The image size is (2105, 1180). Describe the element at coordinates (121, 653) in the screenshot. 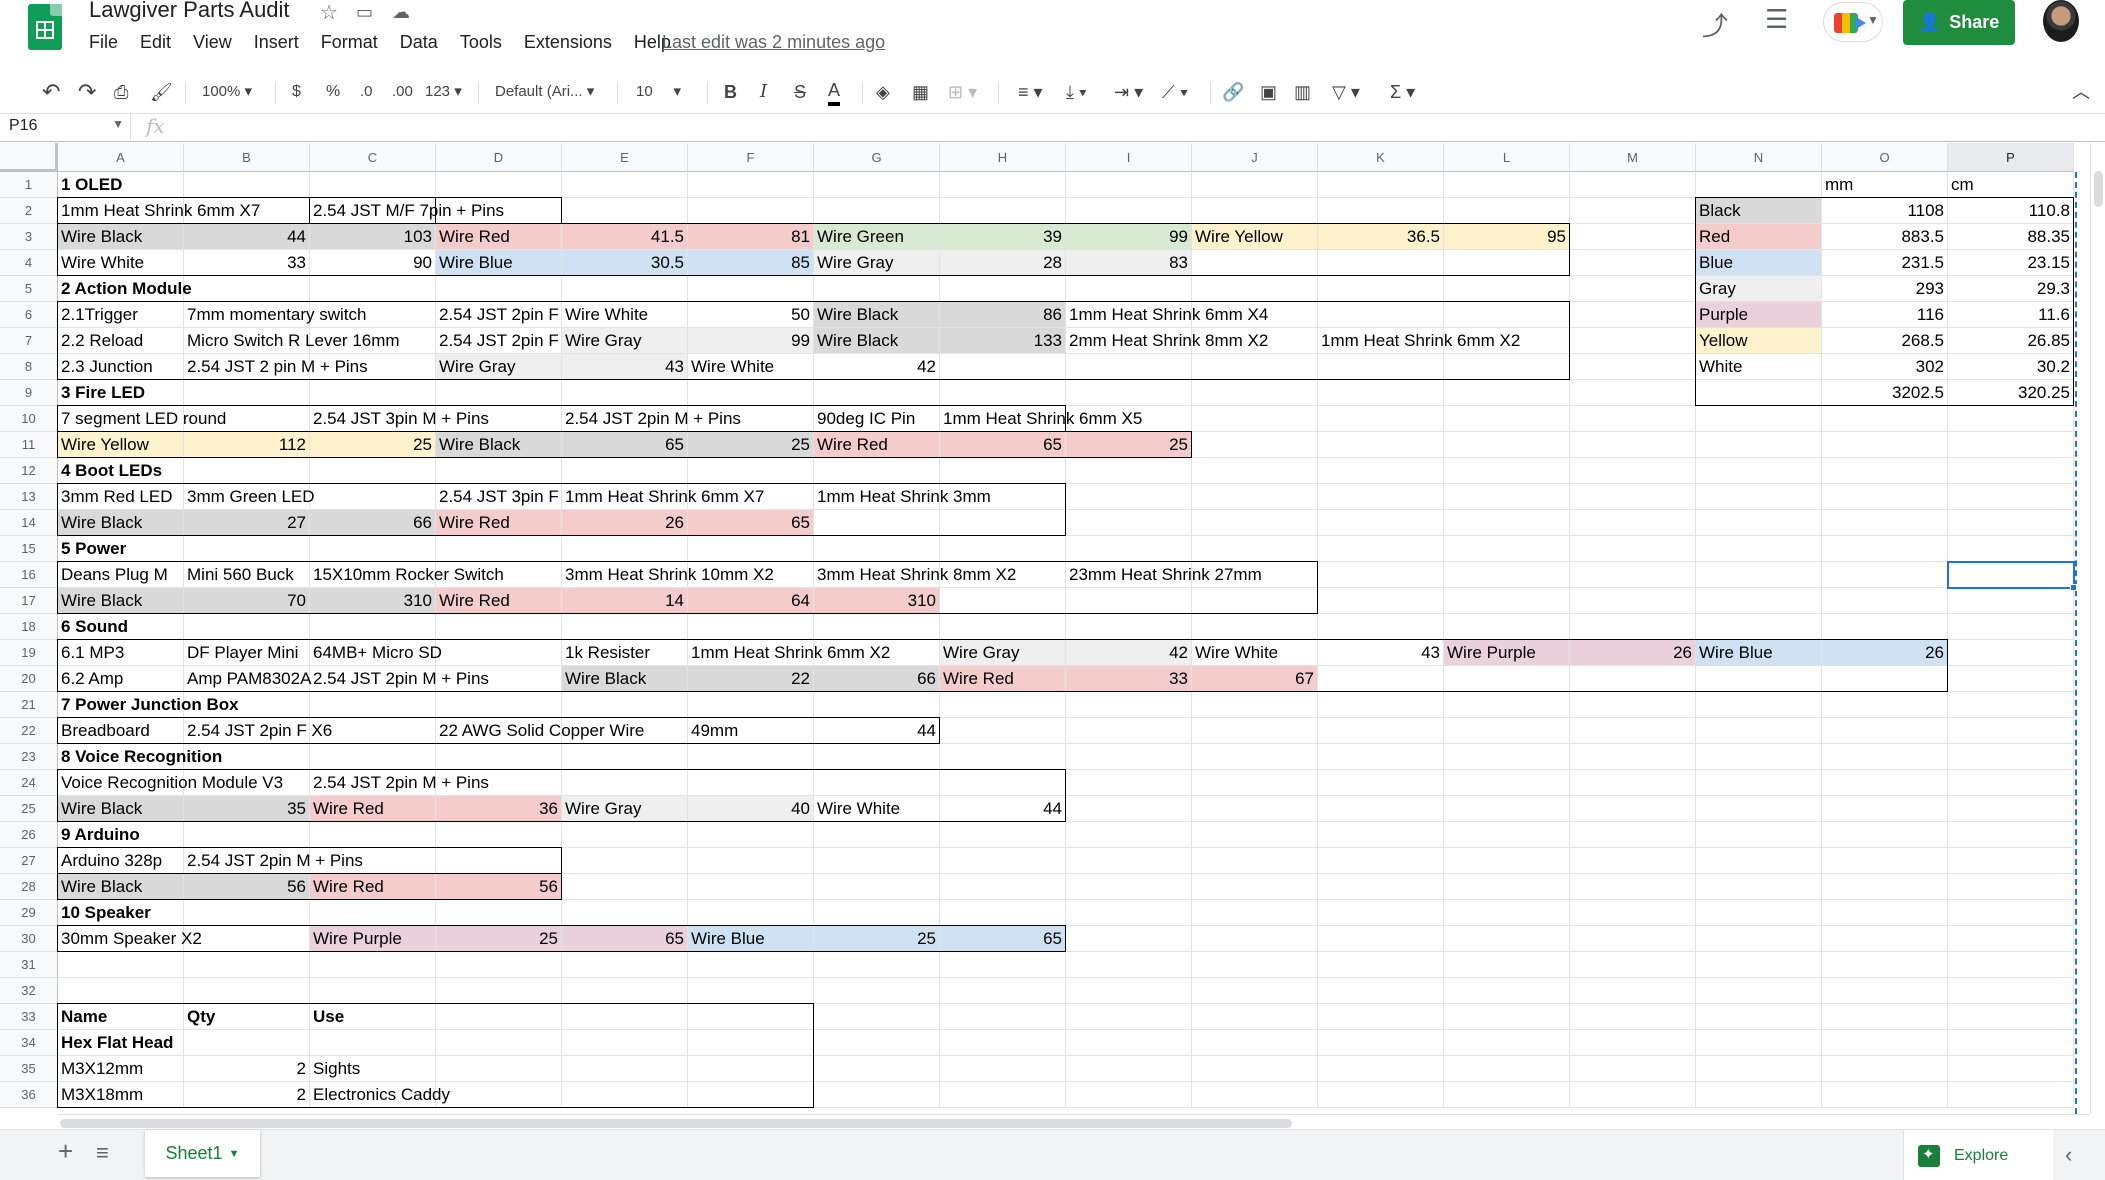

I see `cell-a19: 6.1 MP3` at that location.